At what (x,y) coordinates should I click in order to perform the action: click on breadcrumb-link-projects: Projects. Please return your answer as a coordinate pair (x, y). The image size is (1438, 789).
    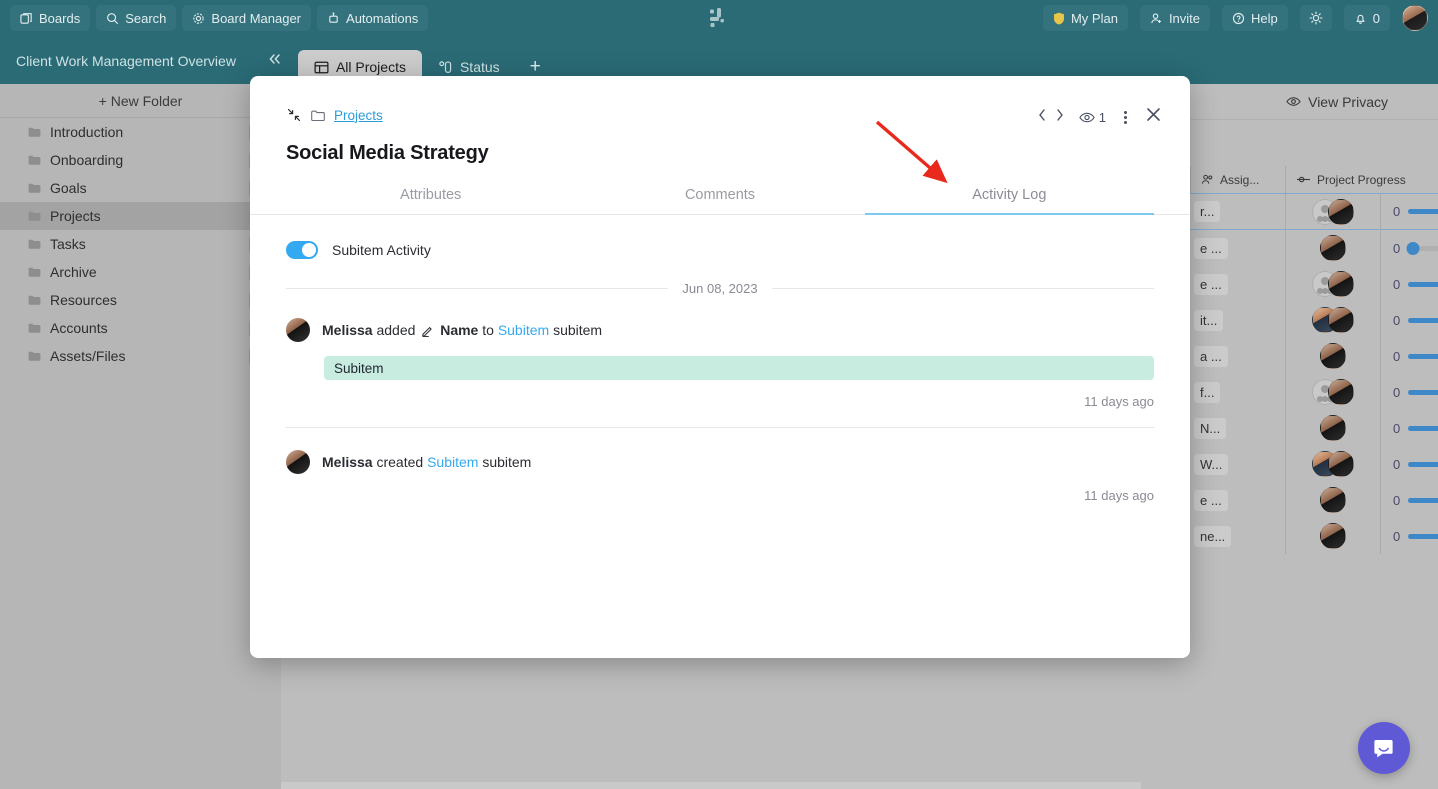
    Looking at the image, I should click on (358, 115).